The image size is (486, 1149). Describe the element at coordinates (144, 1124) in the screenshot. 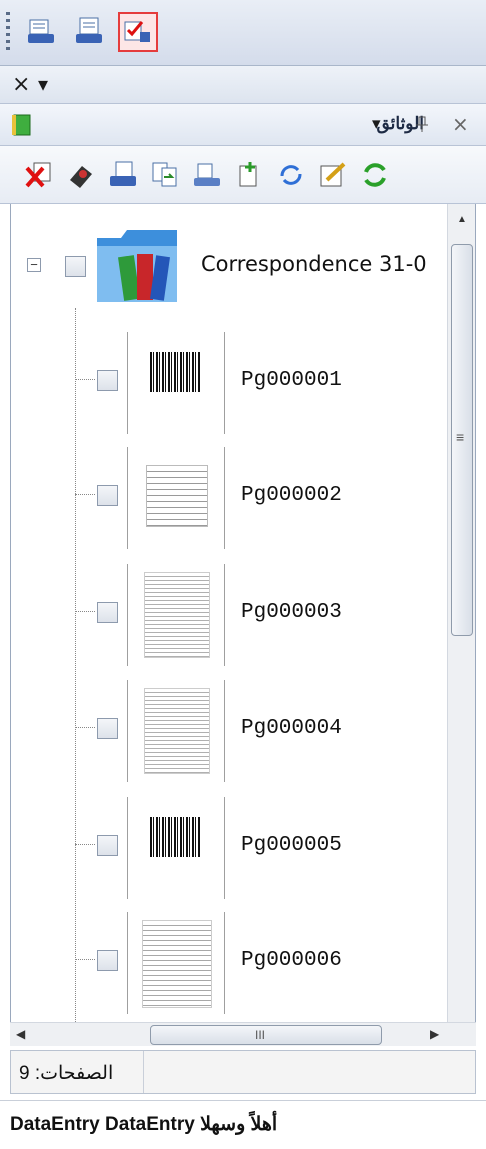

I see `welcome-text: DataEntry DataEntry أهلاً وسهلا` at that location.